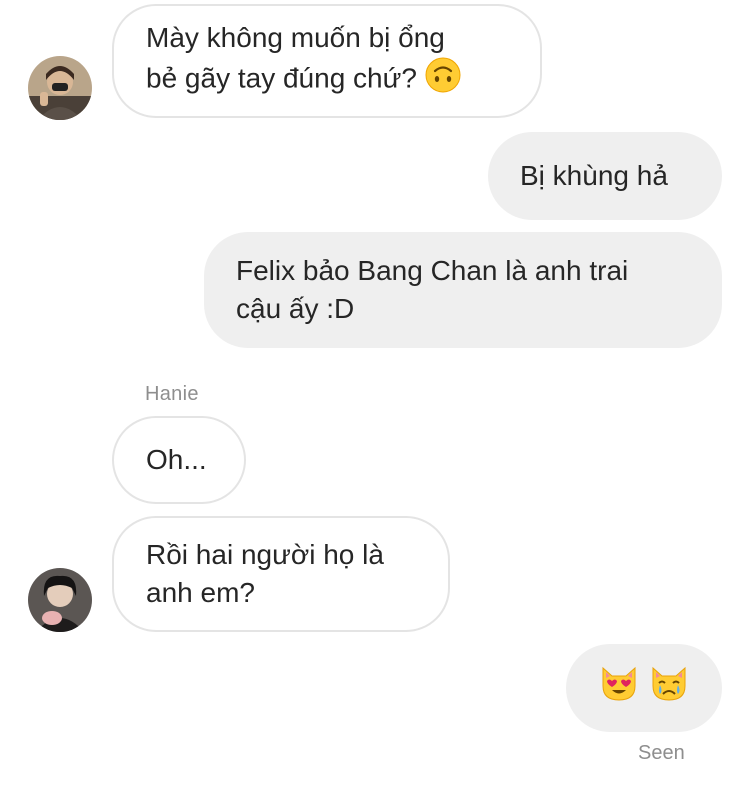  I want to click on message-line: Bị khùng hả, so click(594, 175).